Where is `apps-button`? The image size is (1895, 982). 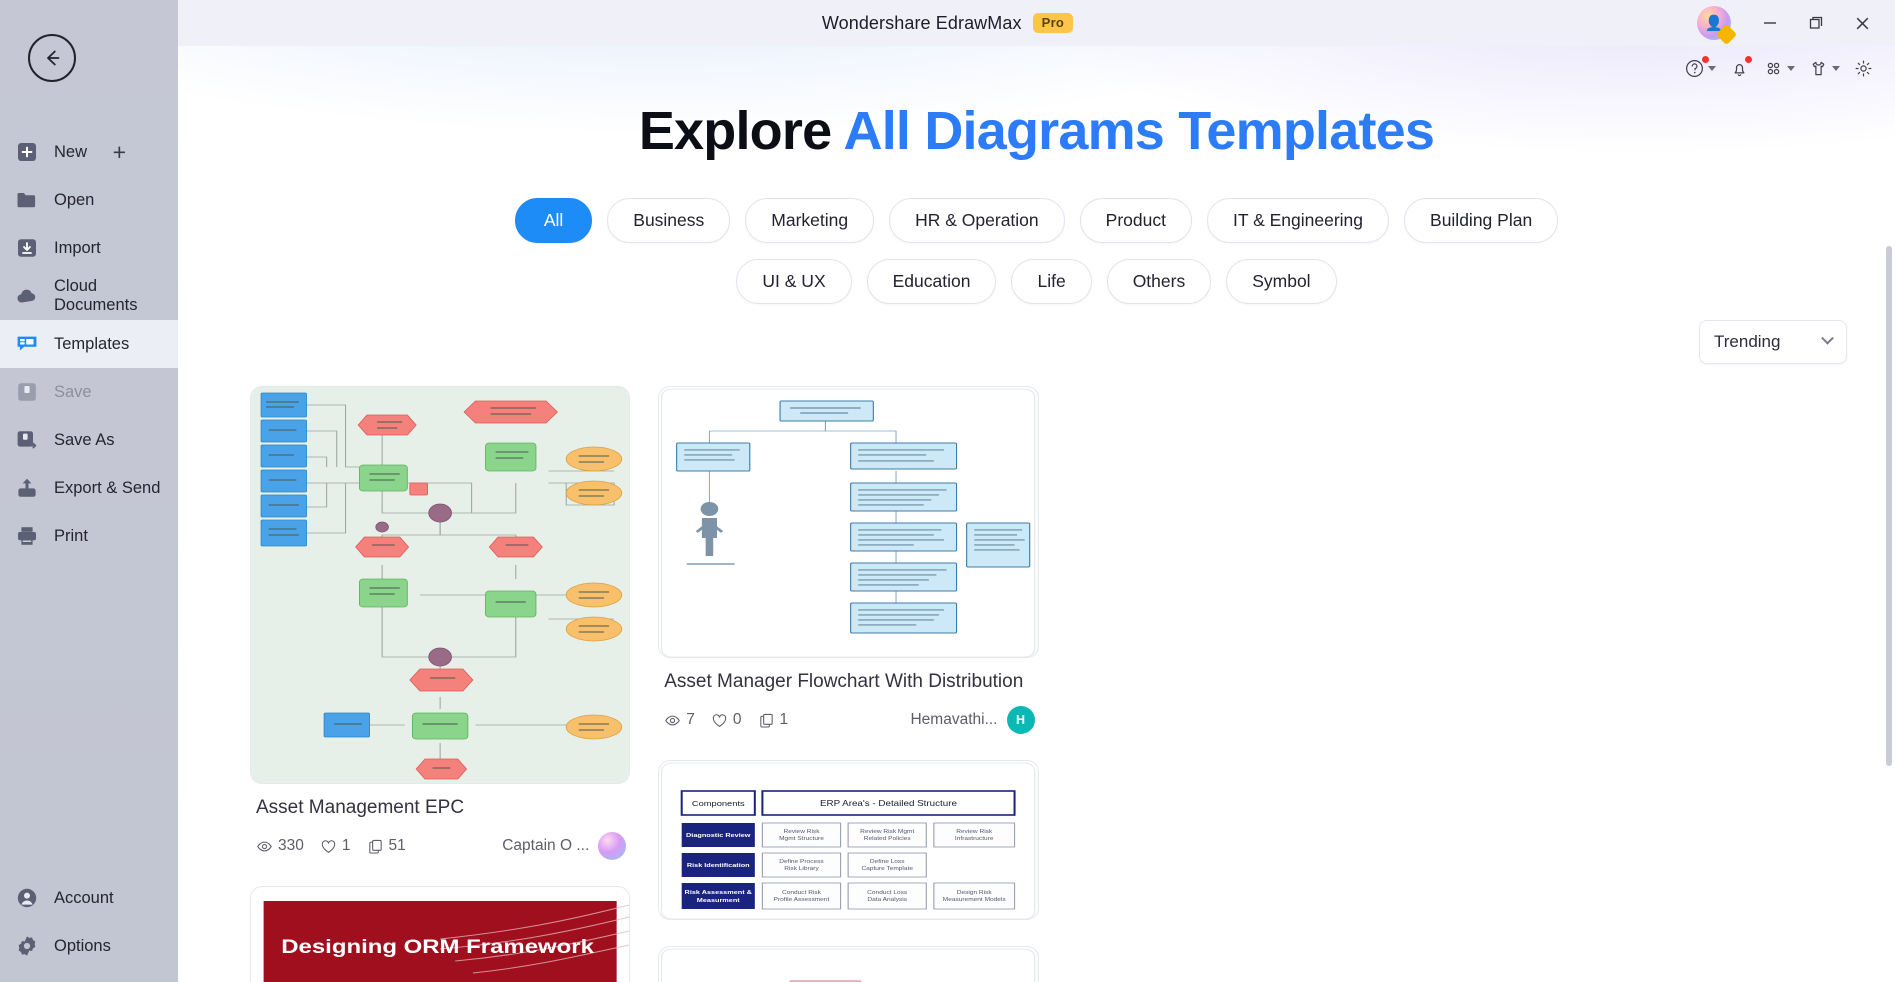
apps-button is located at coordinates (1779, 68).